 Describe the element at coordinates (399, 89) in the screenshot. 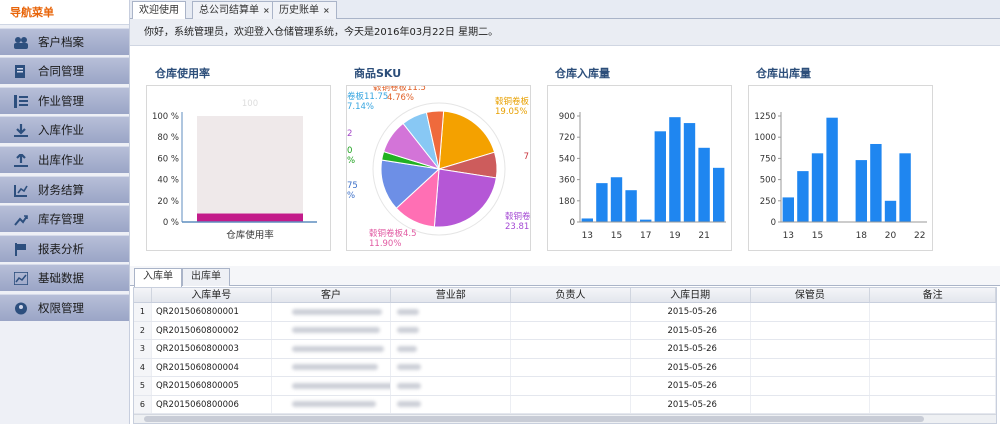

I see `pie-label: 毂铜卷板11.5` at that location.